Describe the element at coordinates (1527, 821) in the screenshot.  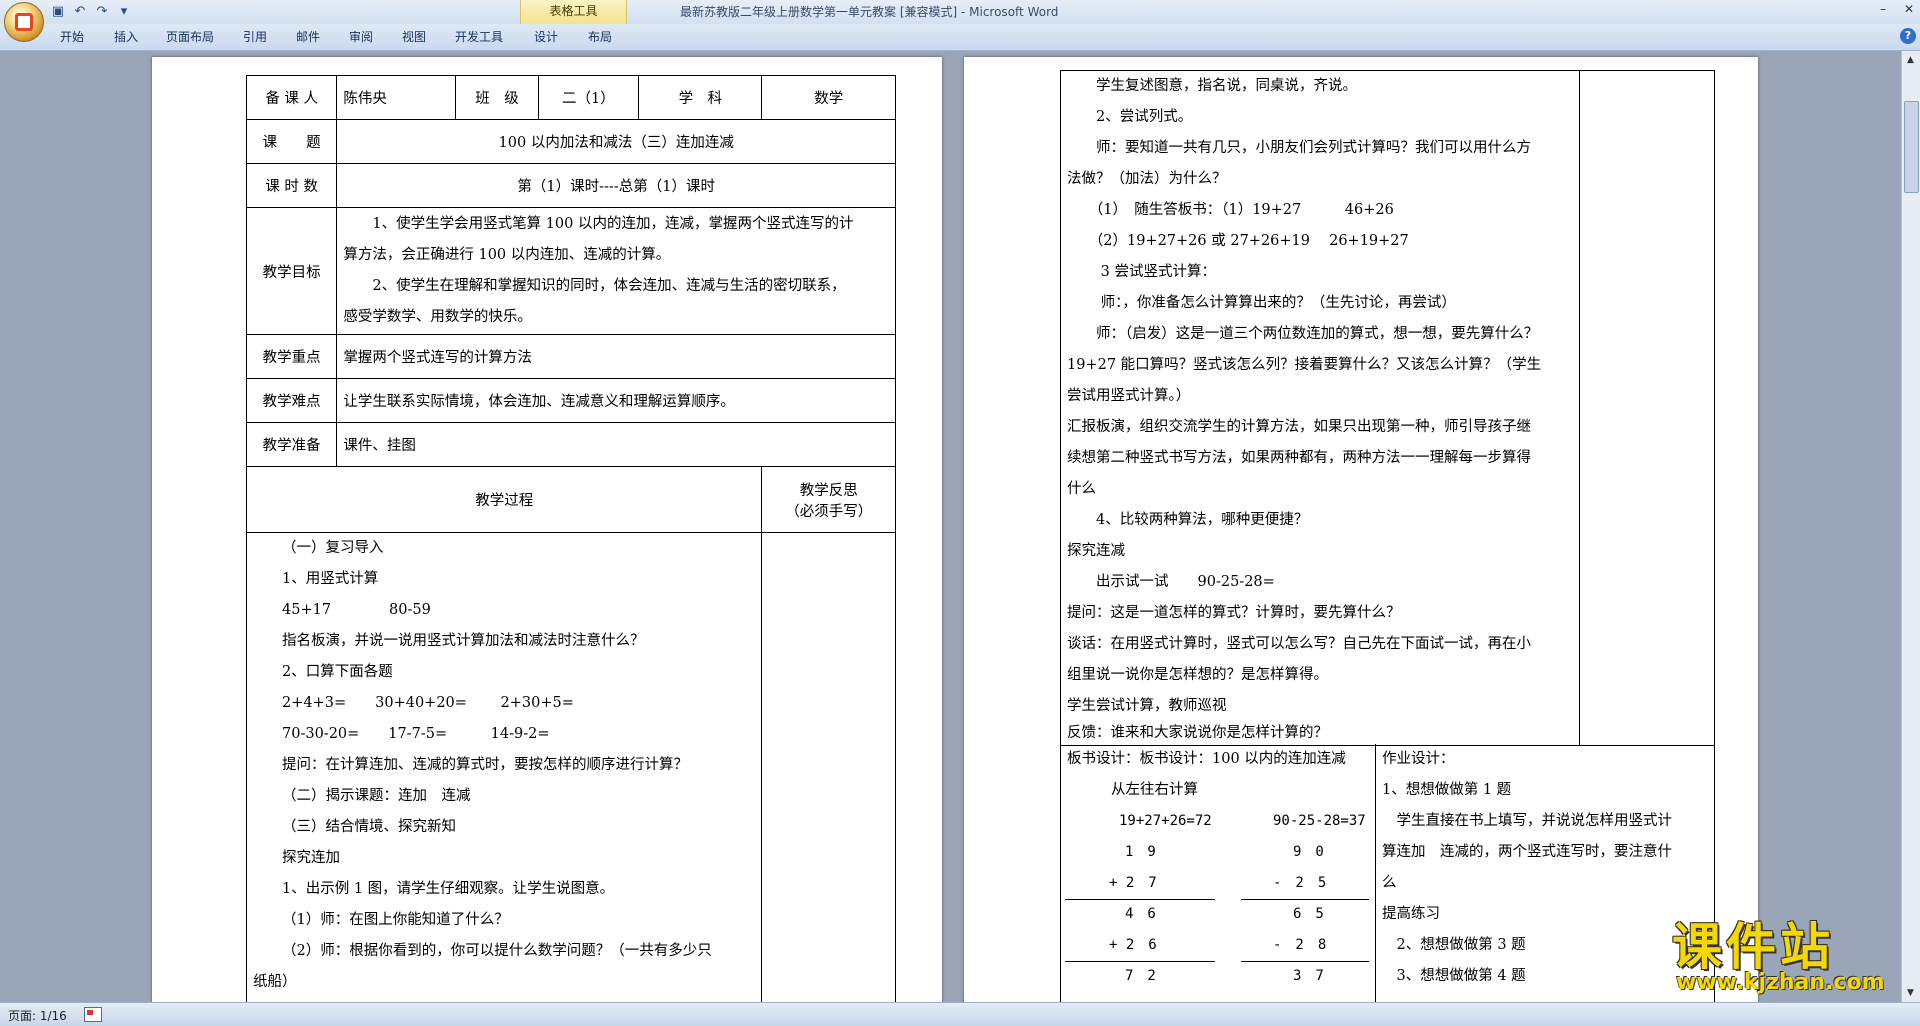
I see `homework-line: 学生直接在书上填写，并说说怎样用竖式计` at that location.